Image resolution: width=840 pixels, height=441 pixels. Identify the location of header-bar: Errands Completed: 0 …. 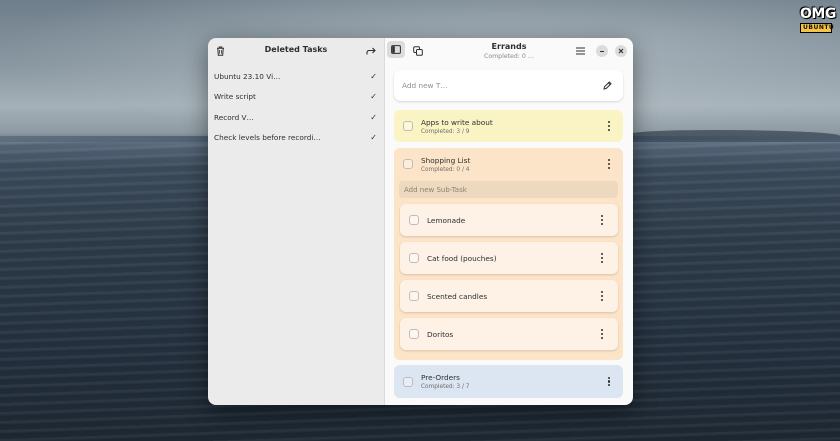
(509, 53).